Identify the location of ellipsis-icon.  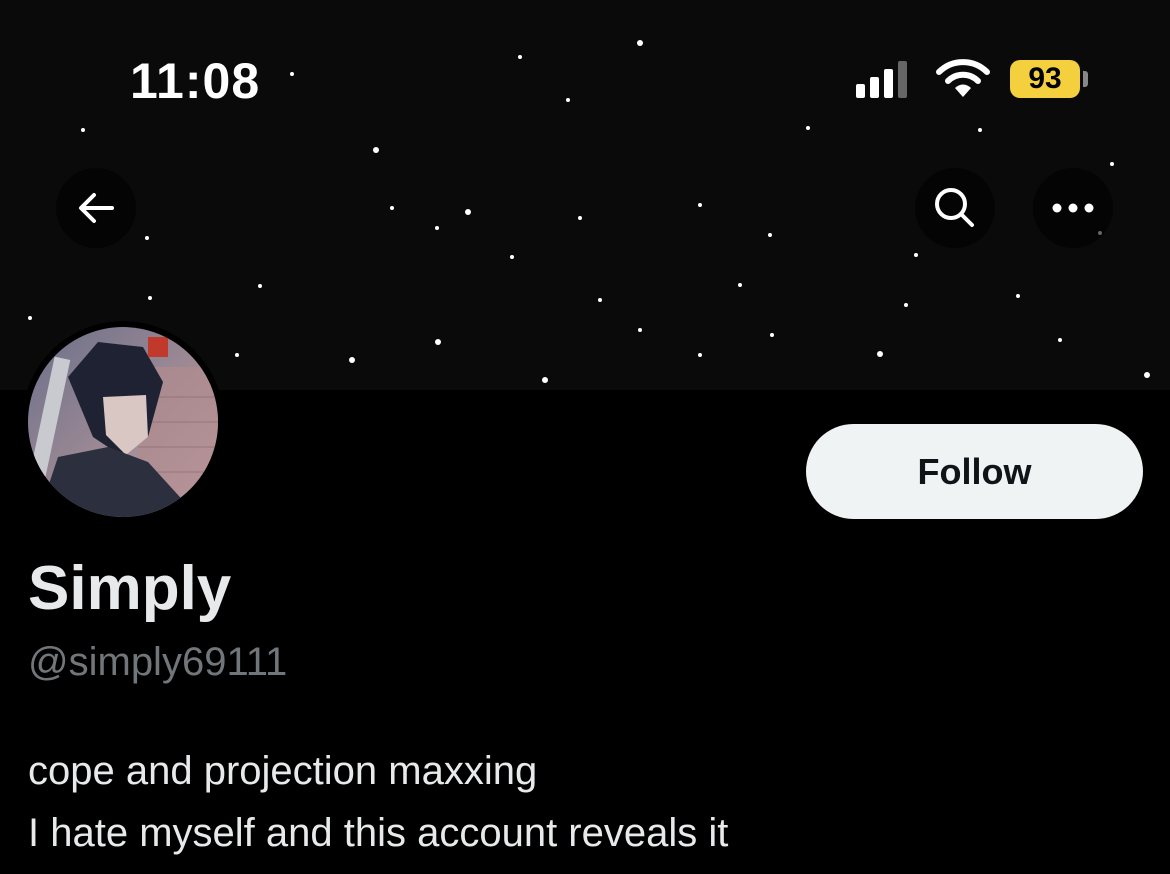
(1073, 208).